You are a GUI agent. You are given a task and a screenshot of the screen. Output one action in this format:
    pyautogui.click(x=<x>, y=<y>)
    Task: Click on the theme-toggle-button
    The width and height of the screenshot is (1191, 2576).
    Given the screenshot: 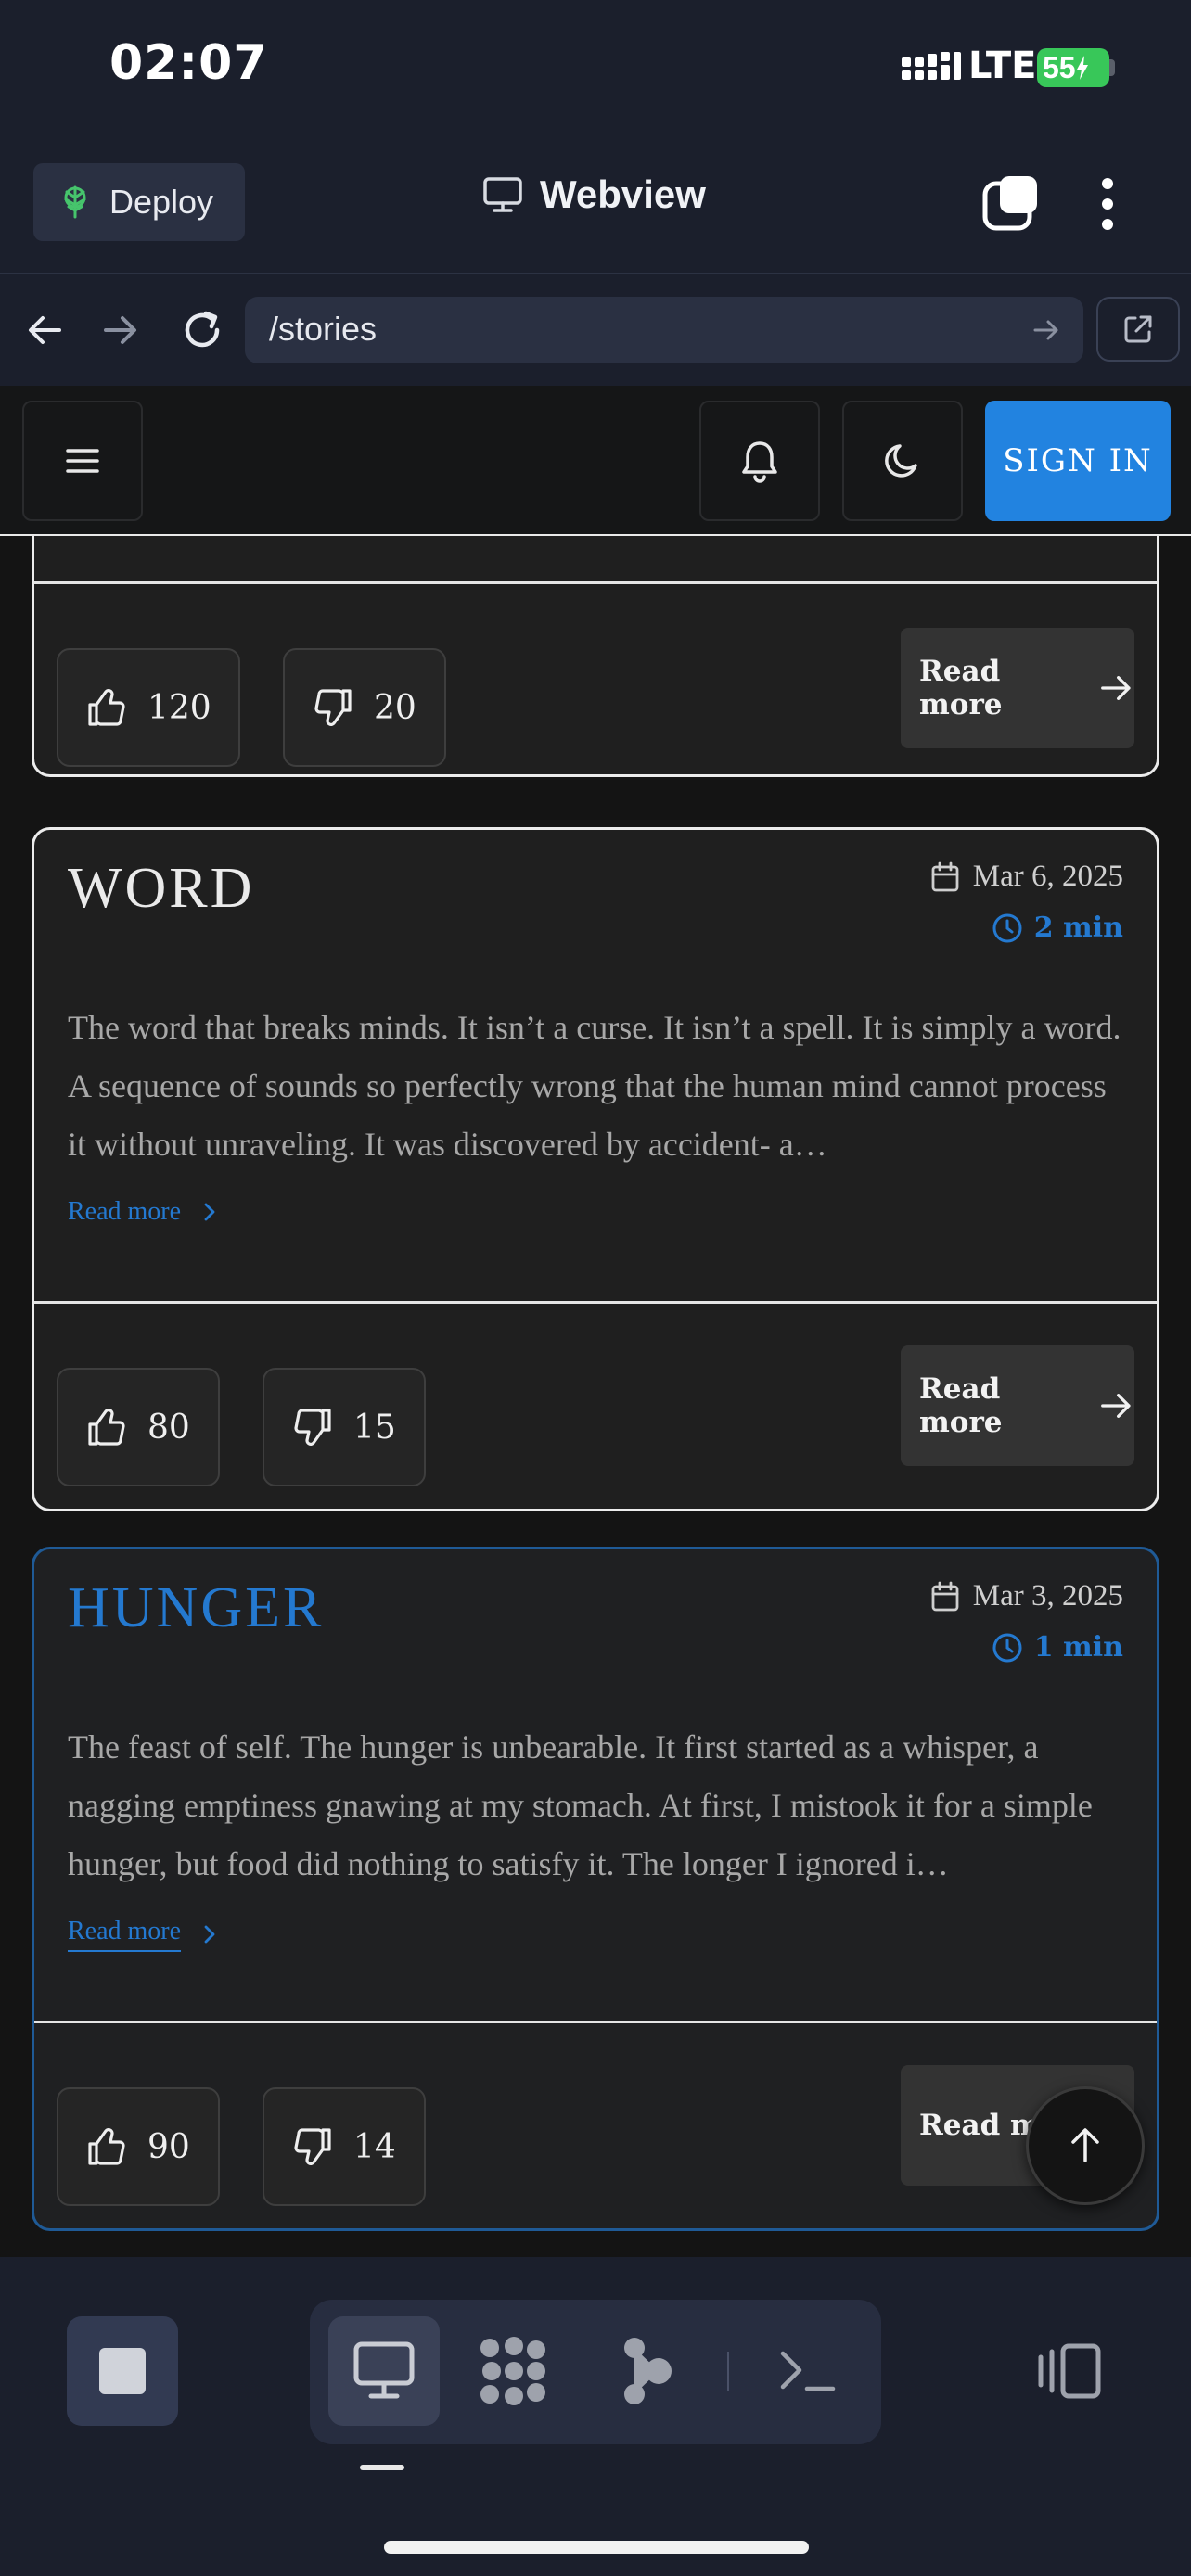 What is the action you would take?
    pyautogui.click(x=903, y=461)
    